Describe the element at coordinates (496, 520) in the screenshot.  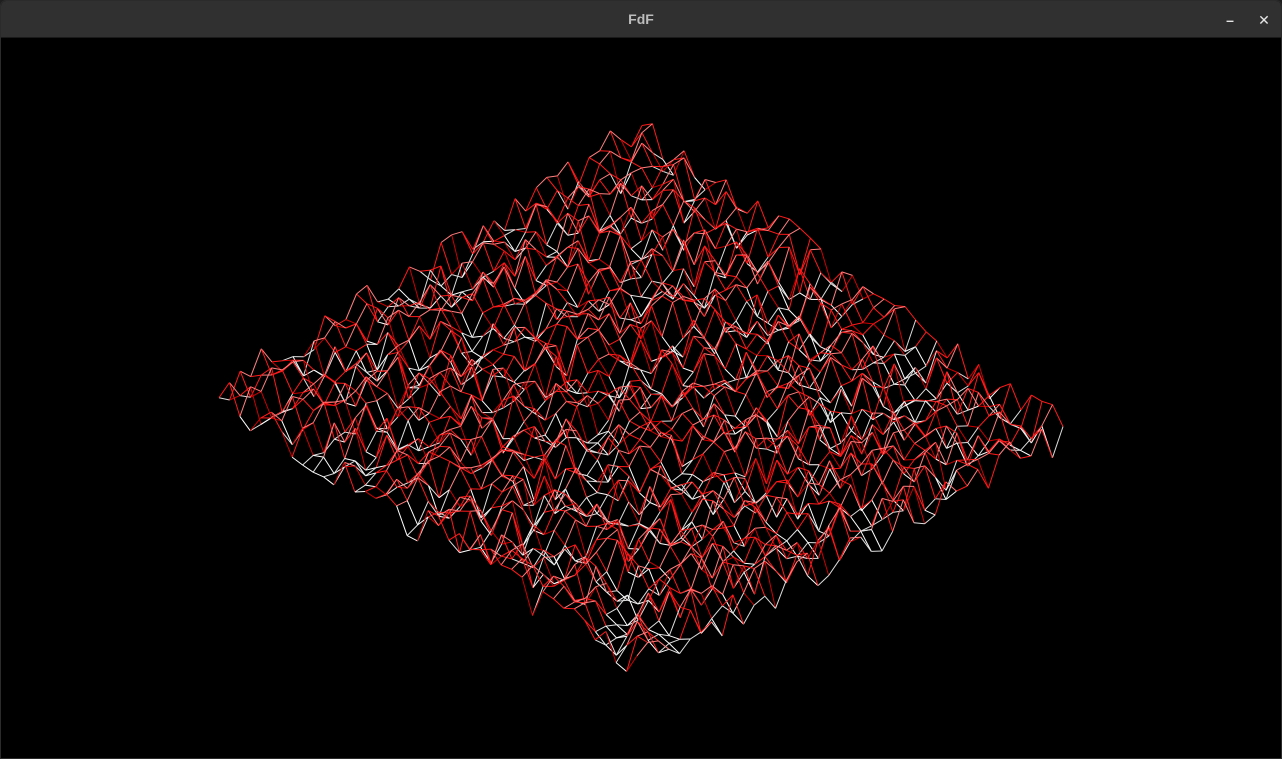
I see `wireframe-edge-1936` at that location.